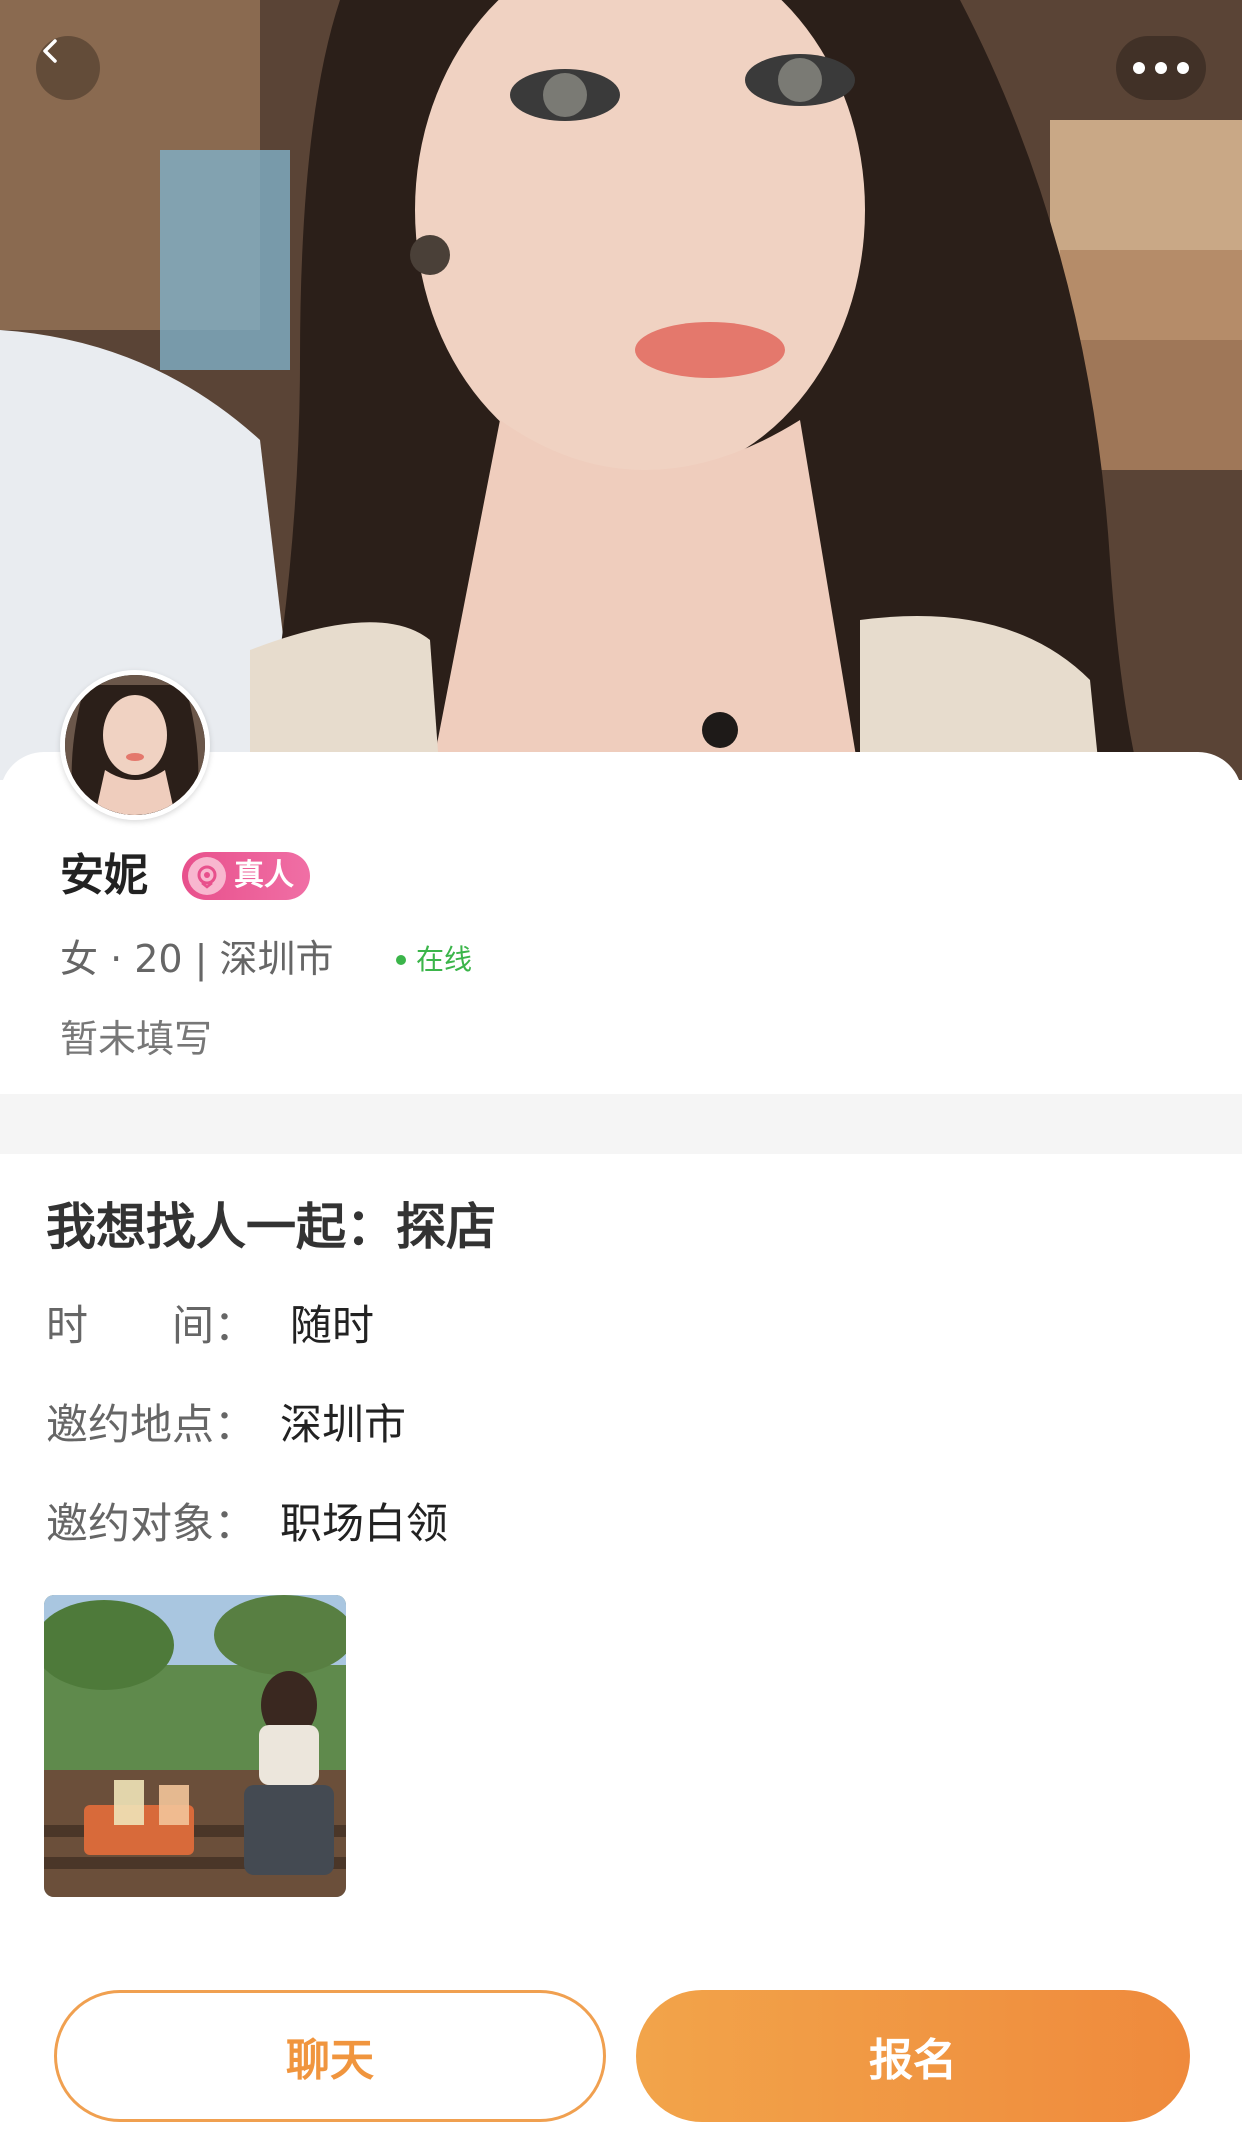  Describe the element at coordinates (207, 876) in the screenshot. I see `rose-badge-icon` at that location.